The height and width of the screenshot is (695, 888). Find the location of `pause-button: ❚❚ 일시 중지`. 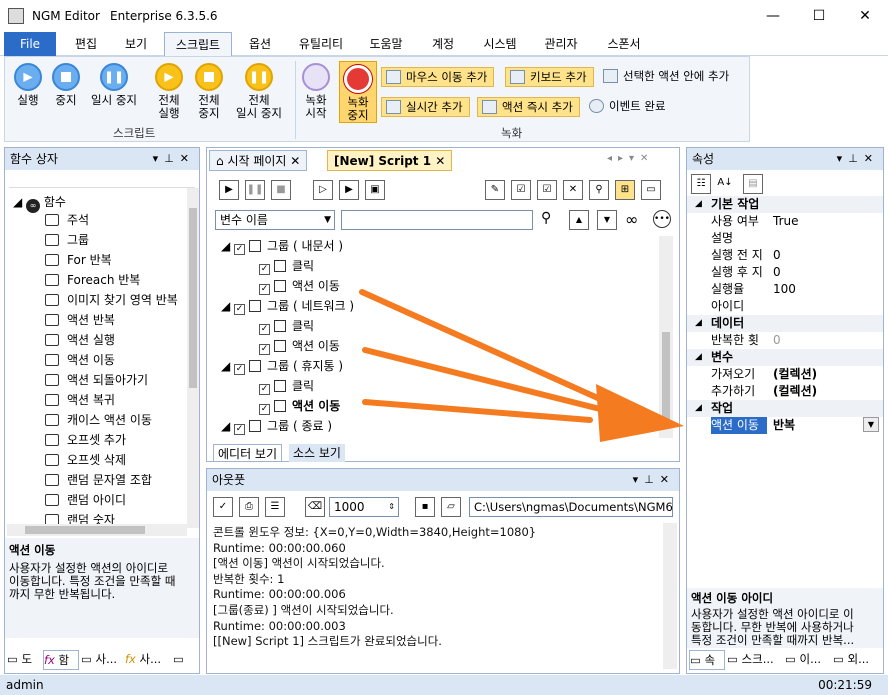

pause-button: ❚❚ 일시 중지 is located at coordinates (114, 85).